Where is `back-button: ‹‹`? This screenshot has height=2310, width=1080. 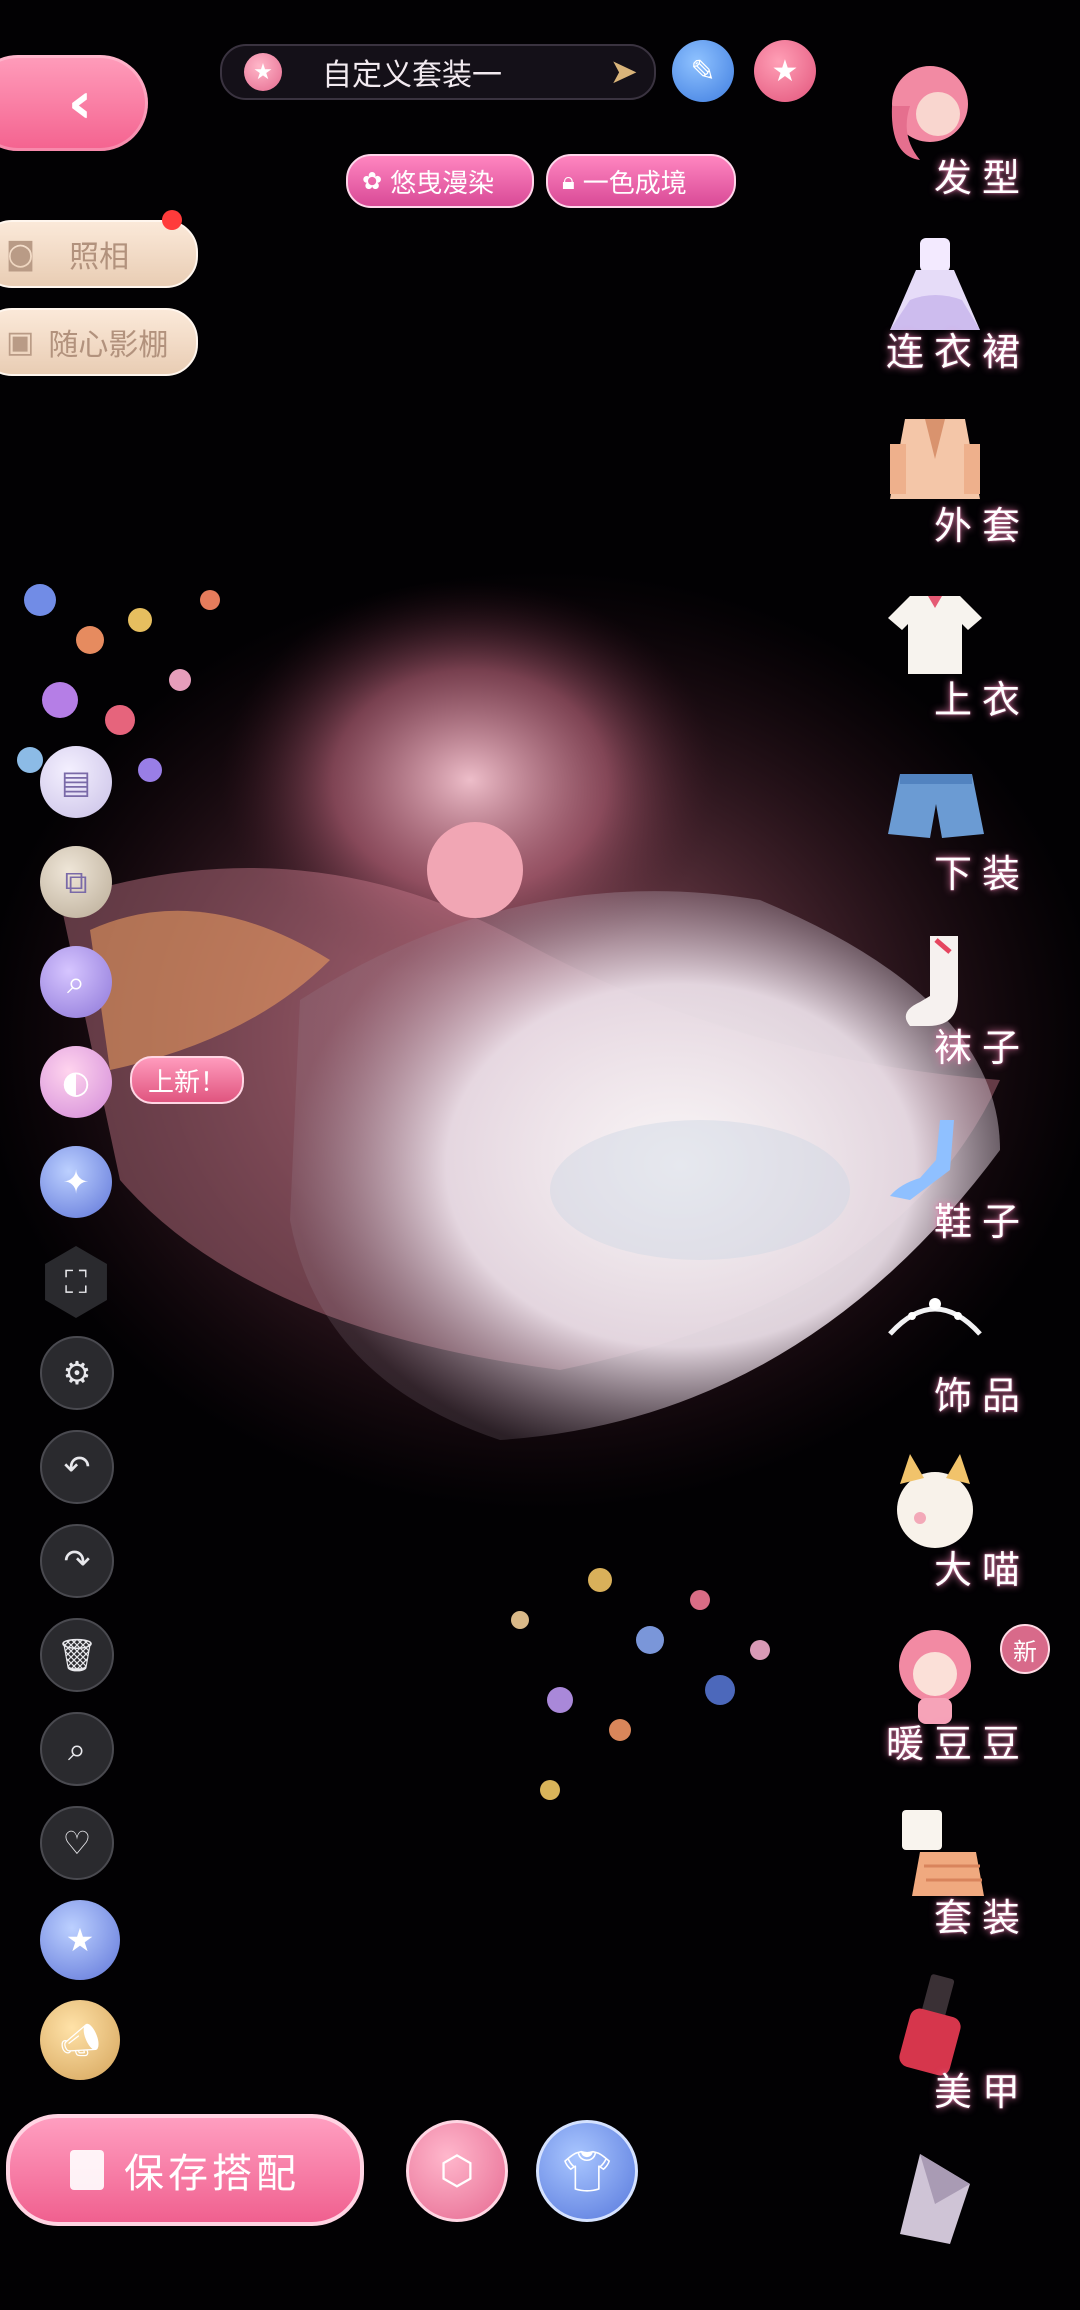 back-button: ‹‹ is located at coordinates (74, 103).